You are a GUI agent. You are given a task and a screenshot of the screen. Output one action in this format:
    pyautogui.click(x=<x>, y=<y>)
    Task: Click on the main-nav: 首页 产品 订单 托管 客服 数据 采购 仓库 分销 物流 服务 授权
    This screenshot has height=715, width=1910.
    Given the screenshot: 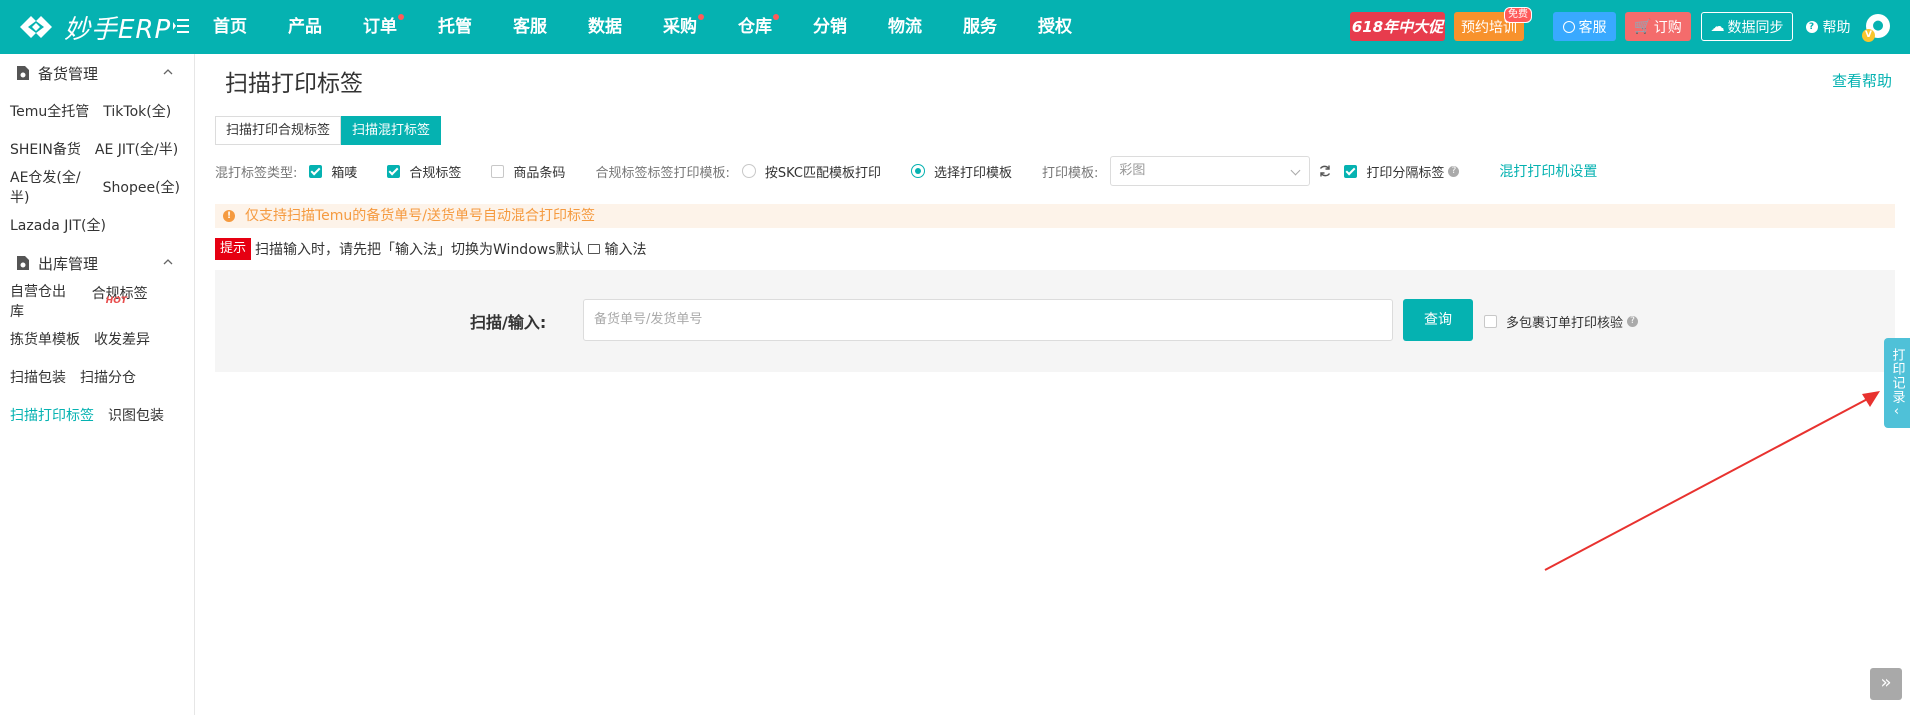 What is the action you would take?
    pyautogui.click(x=663, y=27)
    